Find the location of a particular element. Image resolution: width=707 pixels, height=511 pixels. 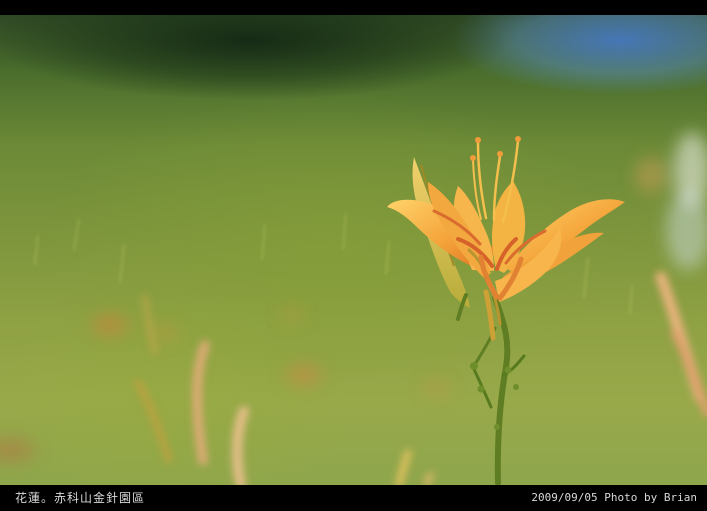

photo-credit: 2009/09/05 Photo by Brian is located at coordinates (614, 497).